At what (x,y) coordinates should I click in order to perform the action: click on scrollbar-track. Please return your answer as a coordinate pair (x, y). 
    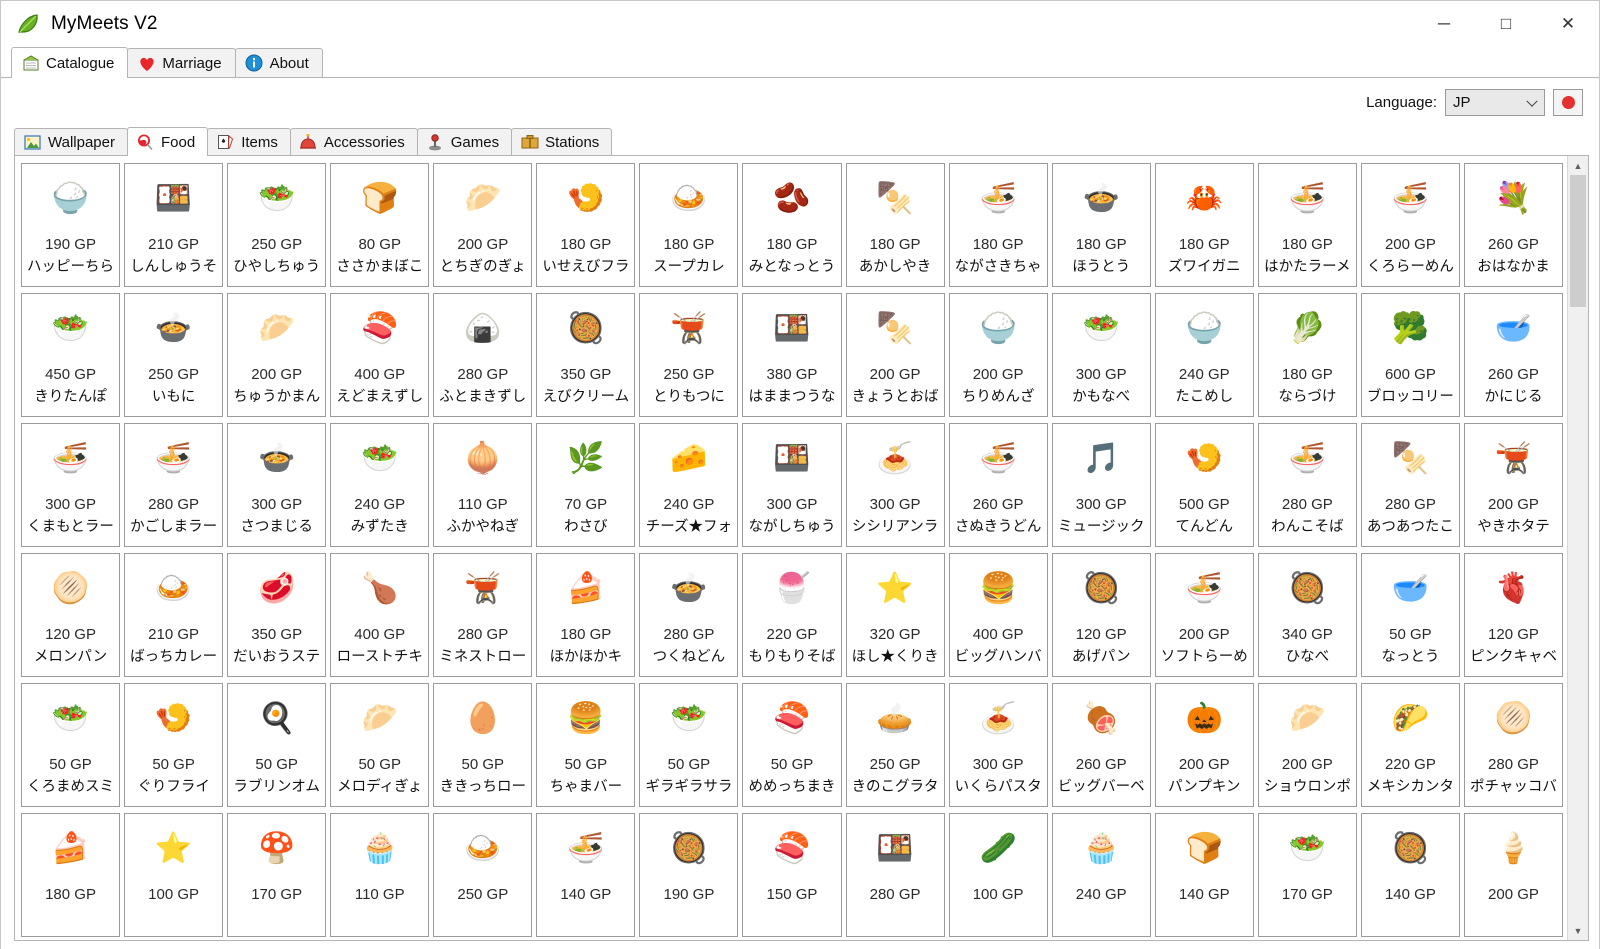
    Looking at the image, I should click on (1578, 548).